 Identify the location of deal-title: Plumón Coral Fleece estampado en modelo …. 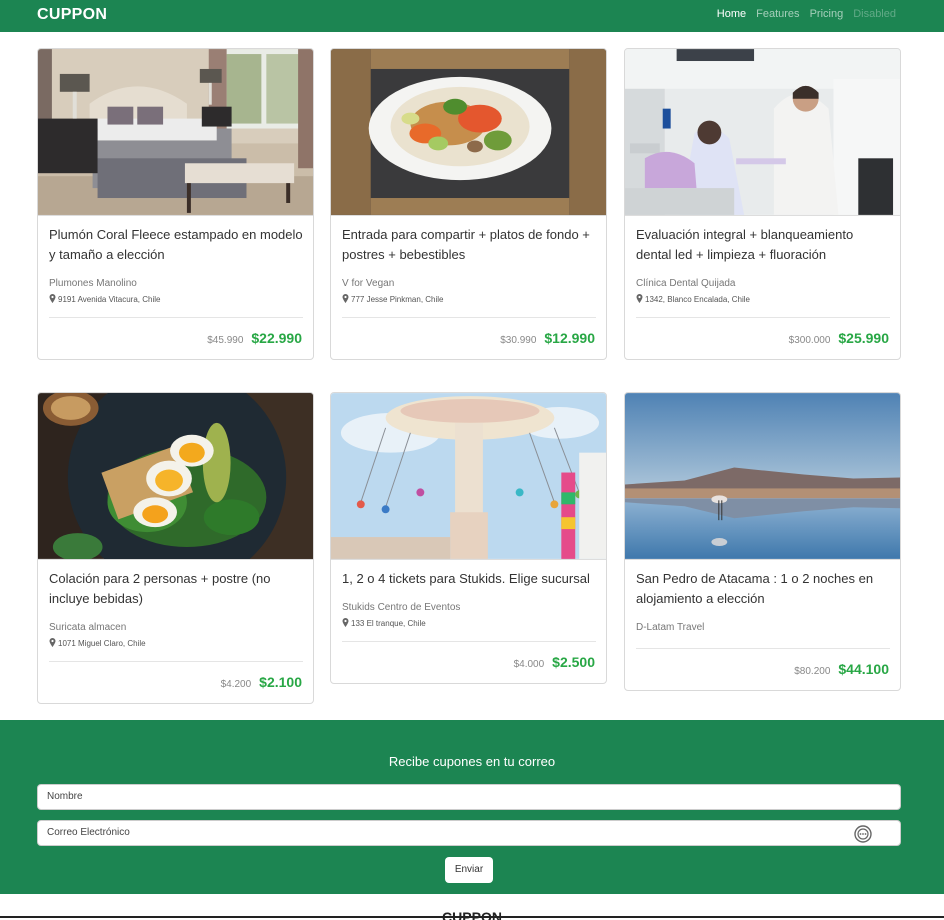
(176, 245).